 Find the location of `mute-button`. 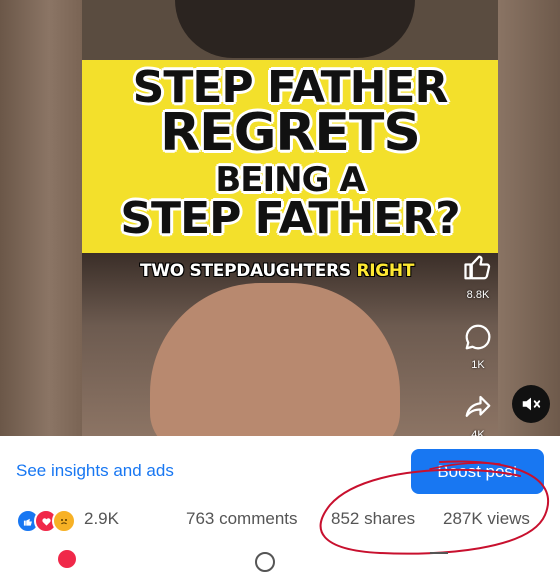

mute-button is located at coordinates (531, 404).